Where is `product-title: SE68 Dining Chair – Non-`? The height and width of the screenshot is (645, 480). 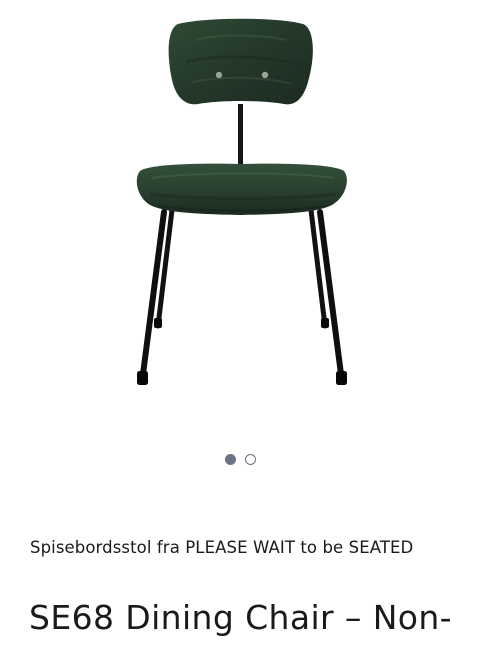 product-title: SE68 Dining Chair – Non- is located at coordinates (240, 617).